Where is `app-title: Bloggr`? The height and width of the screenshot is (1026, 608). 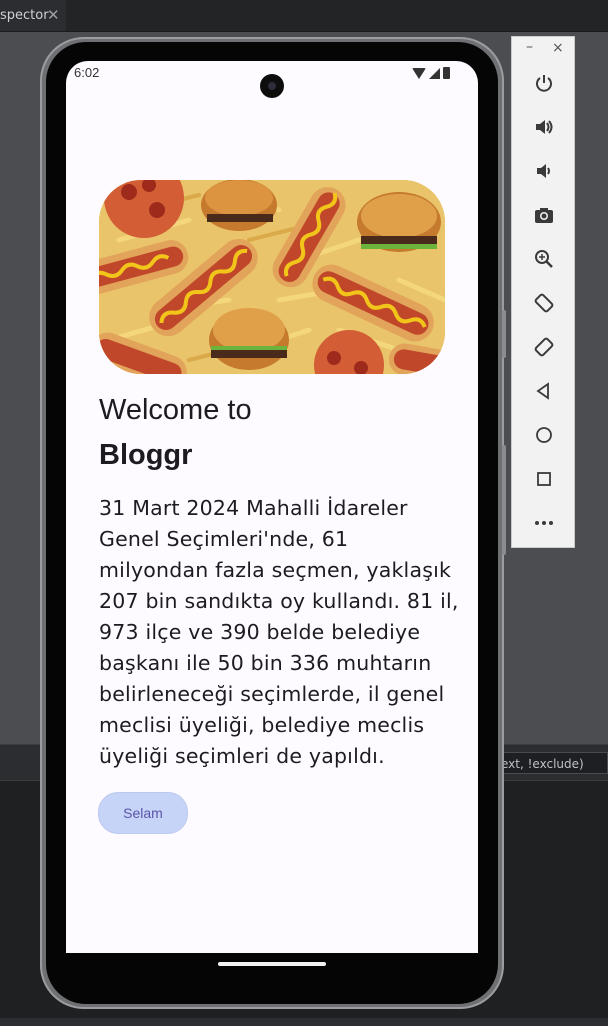
app-title: Bloggr is located at coordinates (146, 455).